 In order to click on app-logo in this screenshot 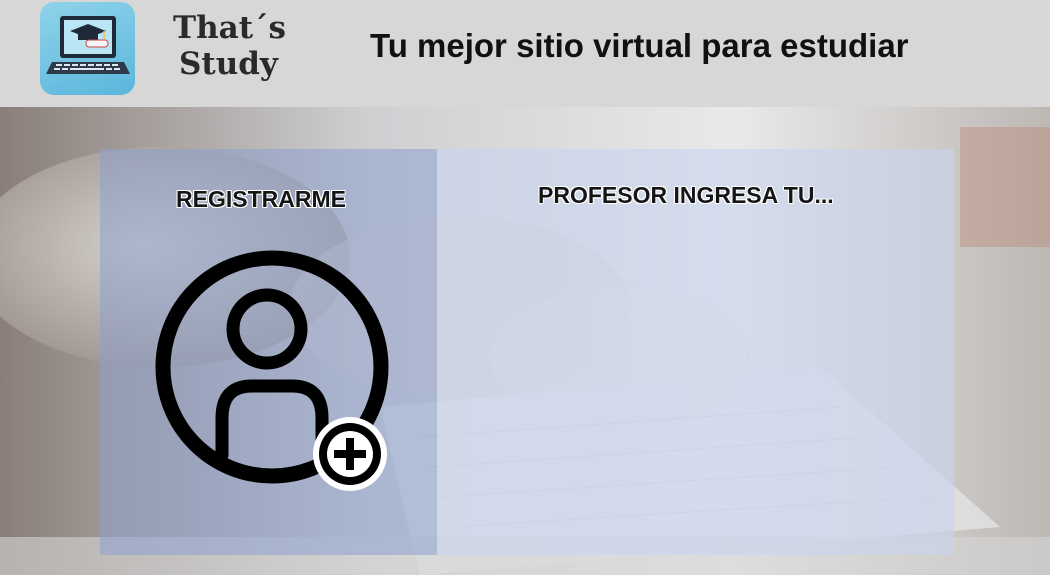, I will do `click(87, 48)`.